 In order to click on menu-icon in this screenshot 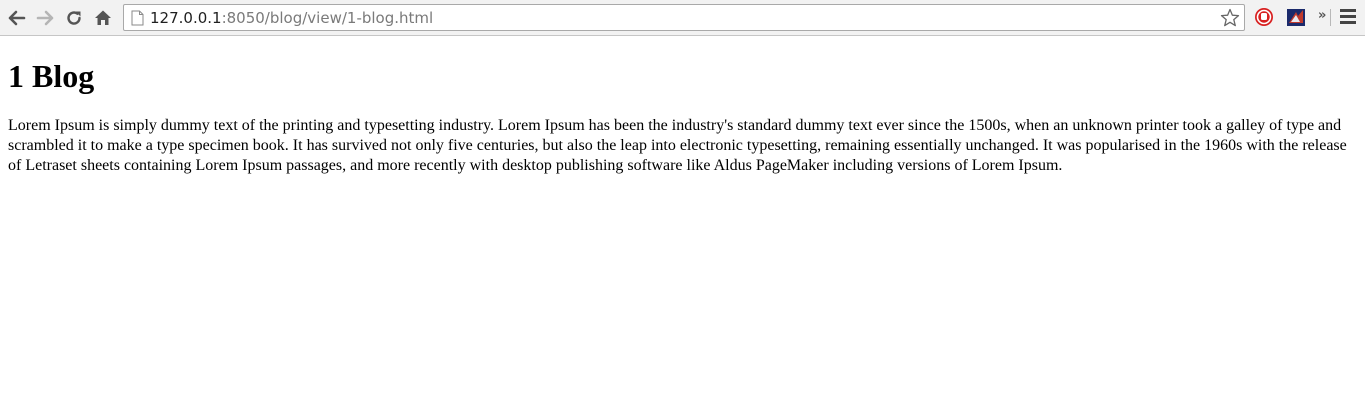, I will do `click(1348, 17)`.